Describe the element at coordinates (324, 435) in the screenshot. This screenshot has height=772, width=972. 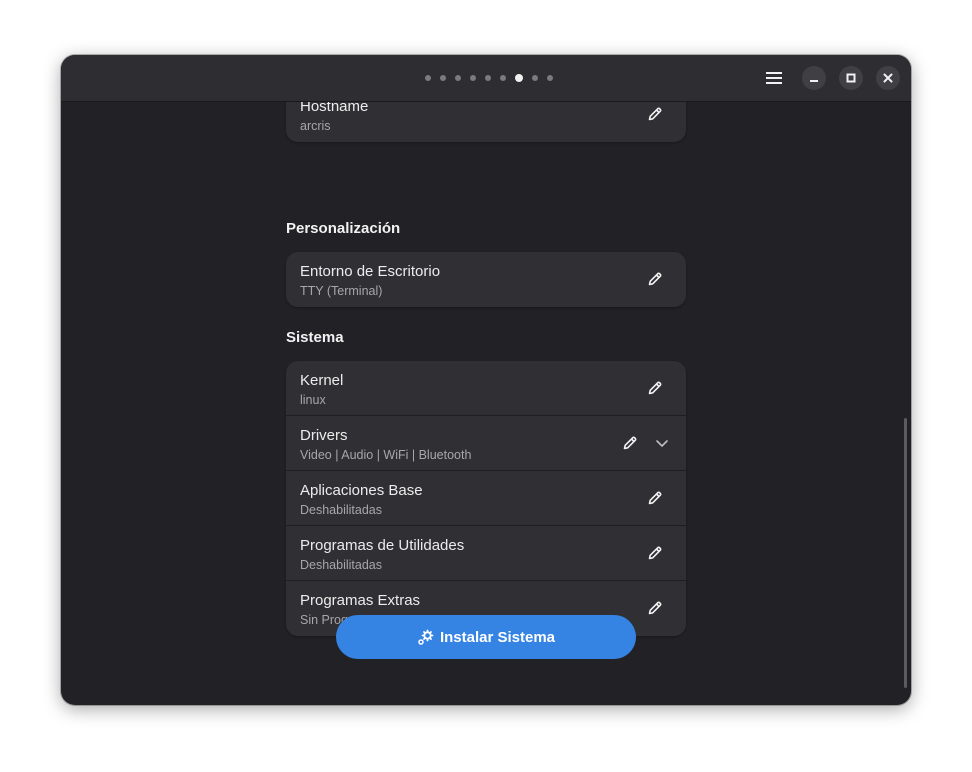
I see `drivers-title: Drivers` at that location.